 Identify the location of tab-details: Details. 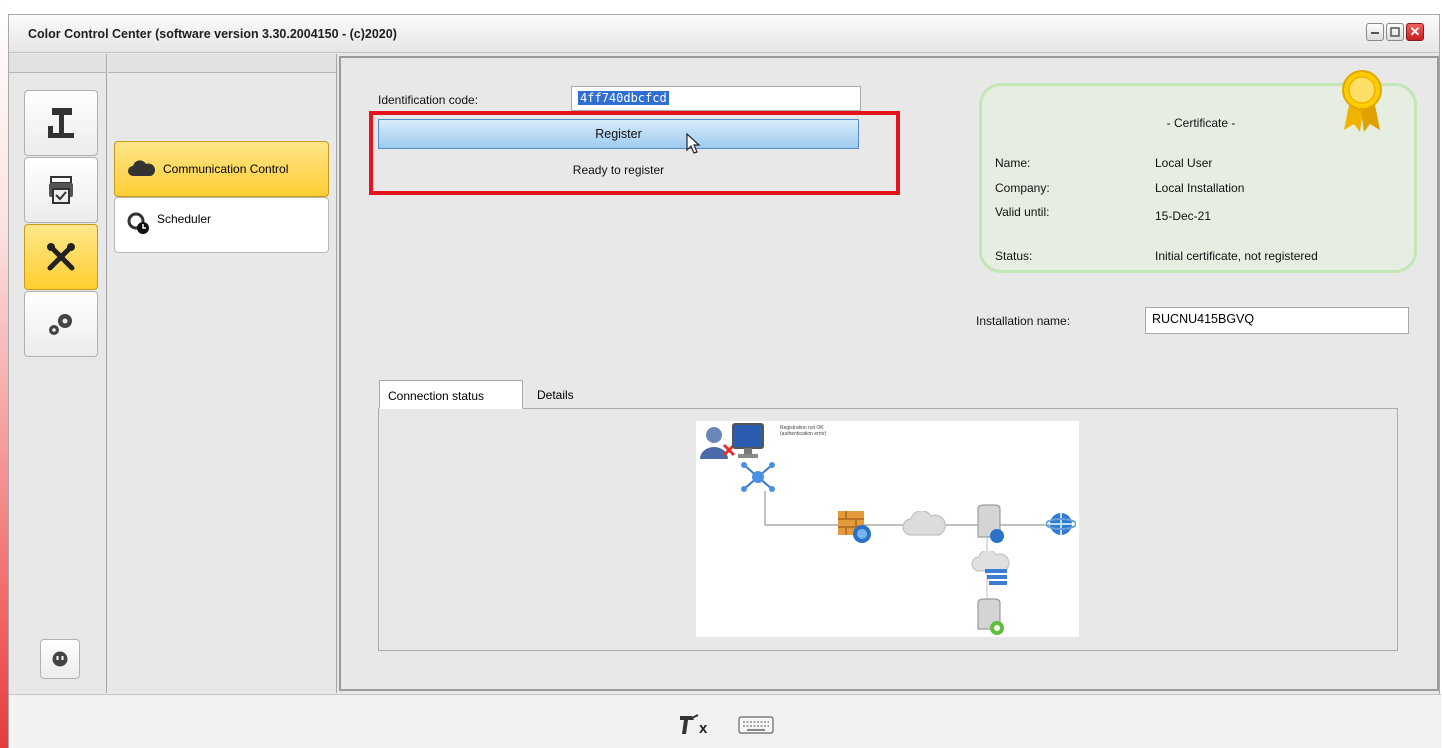
(555, 394).